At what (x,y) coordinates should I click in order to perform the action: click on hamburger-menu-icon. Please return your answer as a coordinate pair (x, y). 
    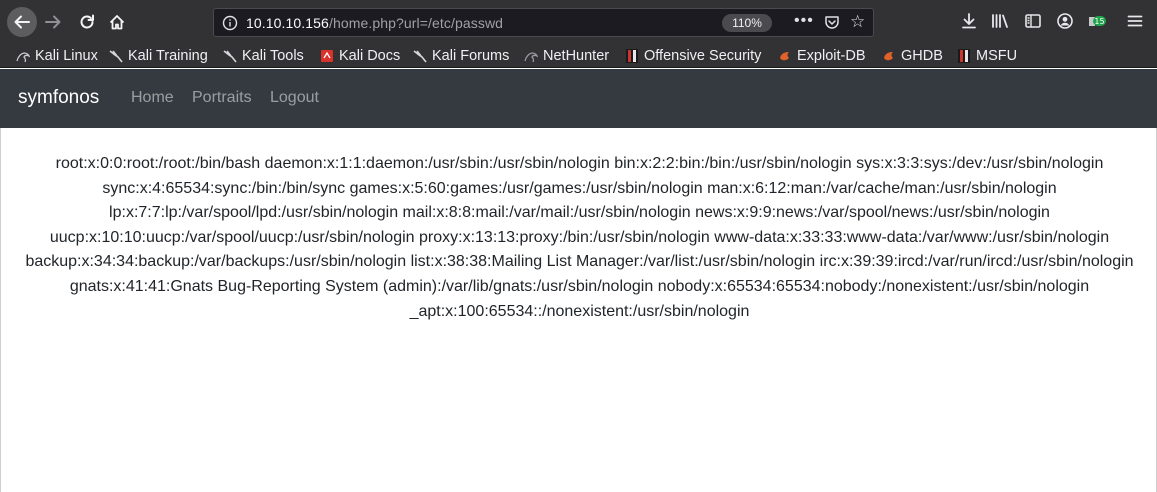
    Looking at the image, I should click on (1135, 21).